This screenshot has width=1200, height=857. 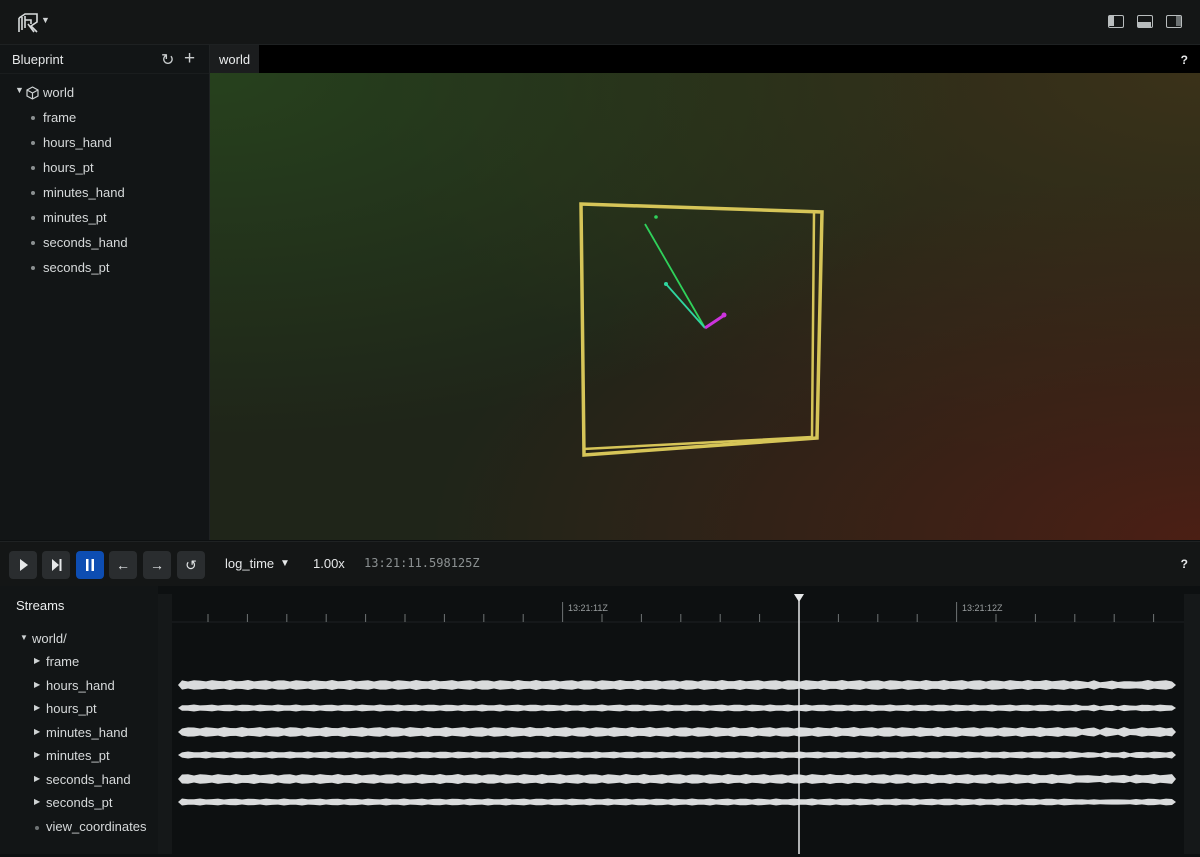 What do you see at coordinates (588, 608) in the screenshot?
I see `tick-label: 13:21:11Z` at bounding box center [588, 608].